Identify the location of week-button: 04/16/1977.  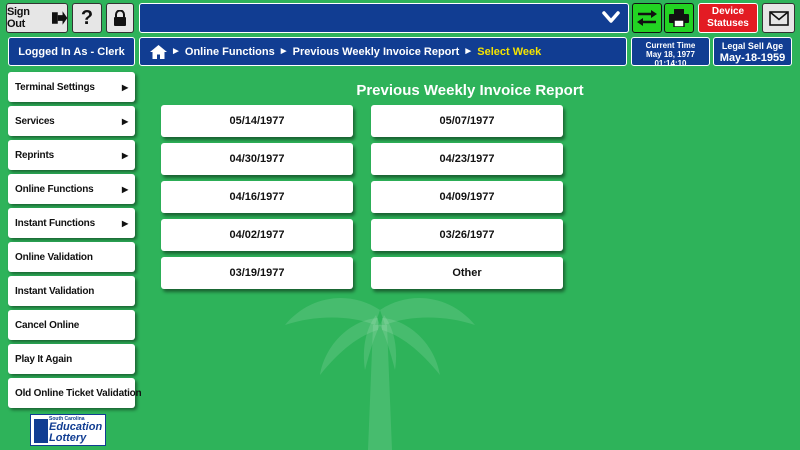
(257, 197).